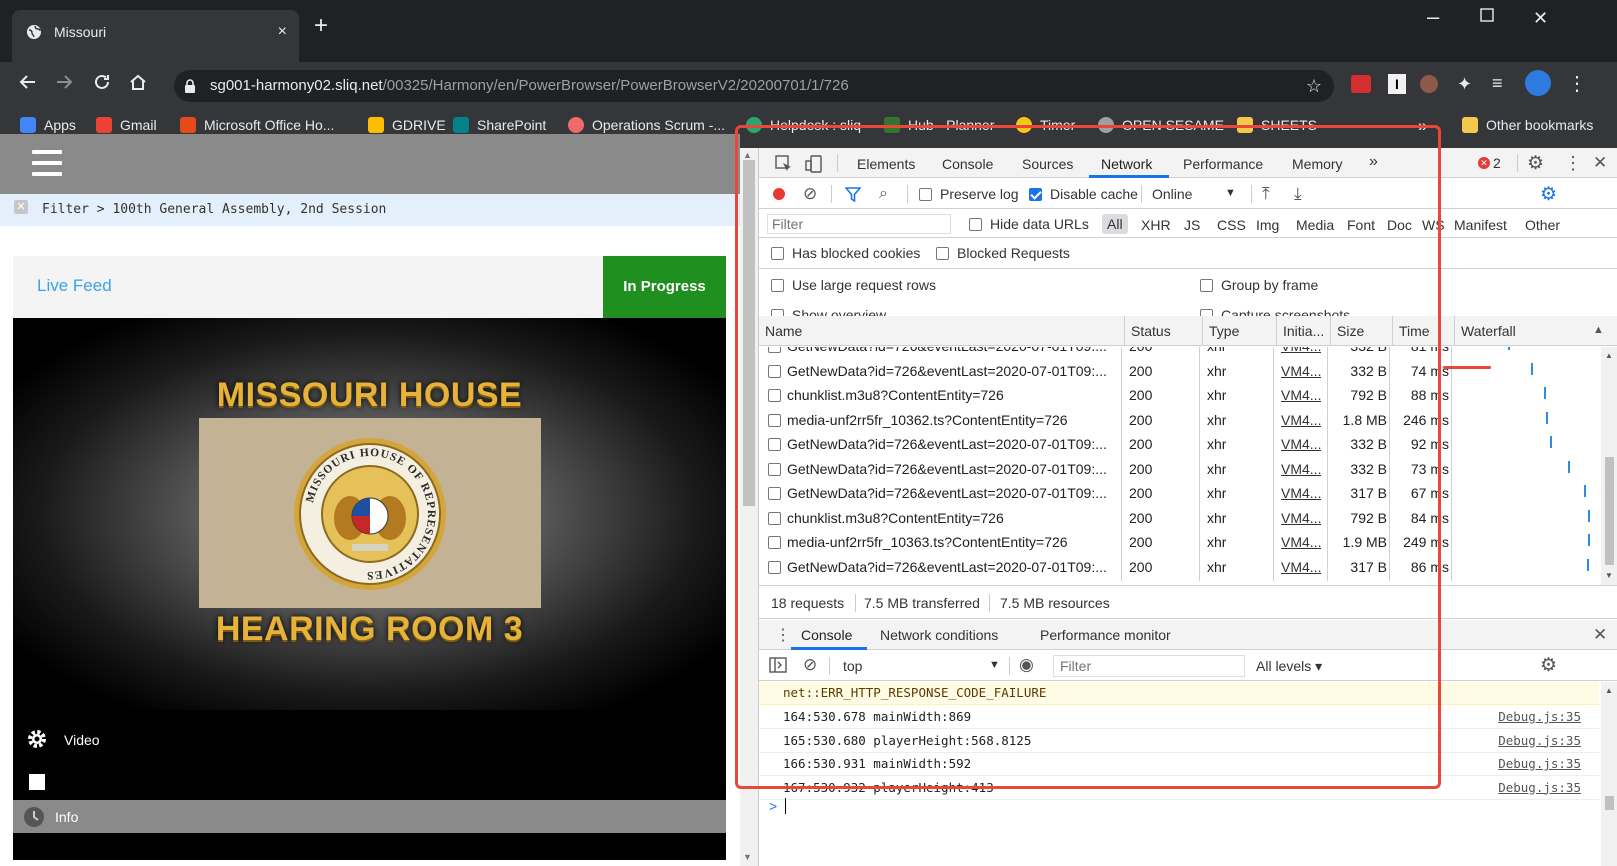 The height and width of the screenshot is (866, 1617). Describe the element at coordinates (126, 125) in the screenshot. I see `bookmark-1: Gmail` at that location.